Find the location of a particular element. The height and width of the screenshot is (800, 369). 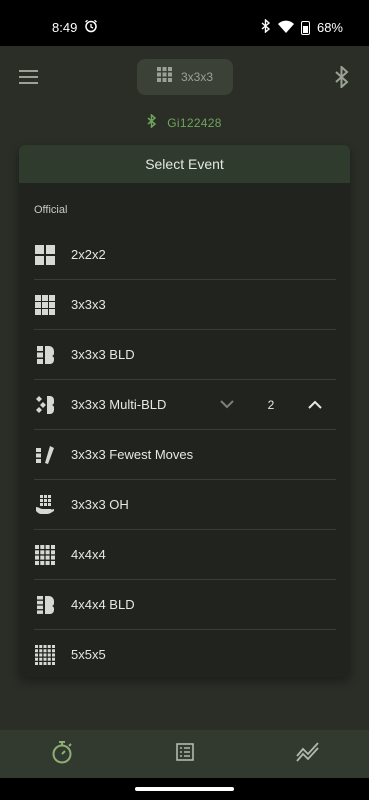

section-label: Official is located at coordinates (51, 210).